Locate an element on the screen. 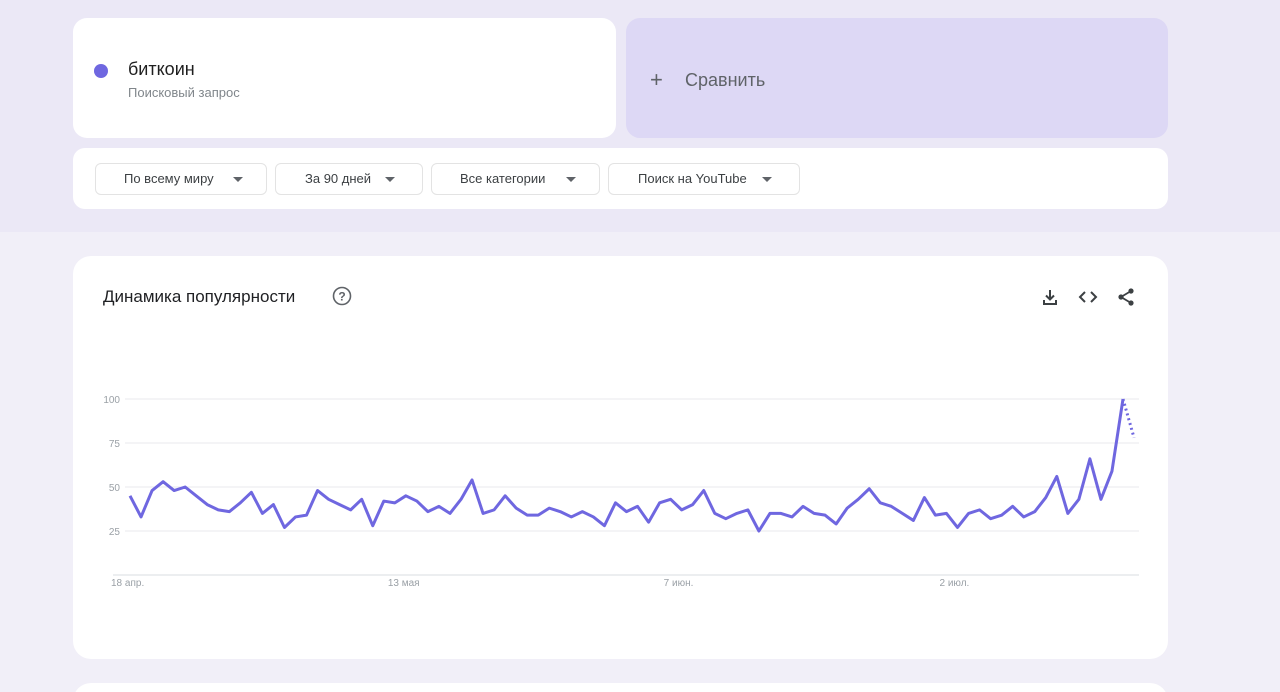  y-tick-label: 100 is located at coordinates (111, 400).